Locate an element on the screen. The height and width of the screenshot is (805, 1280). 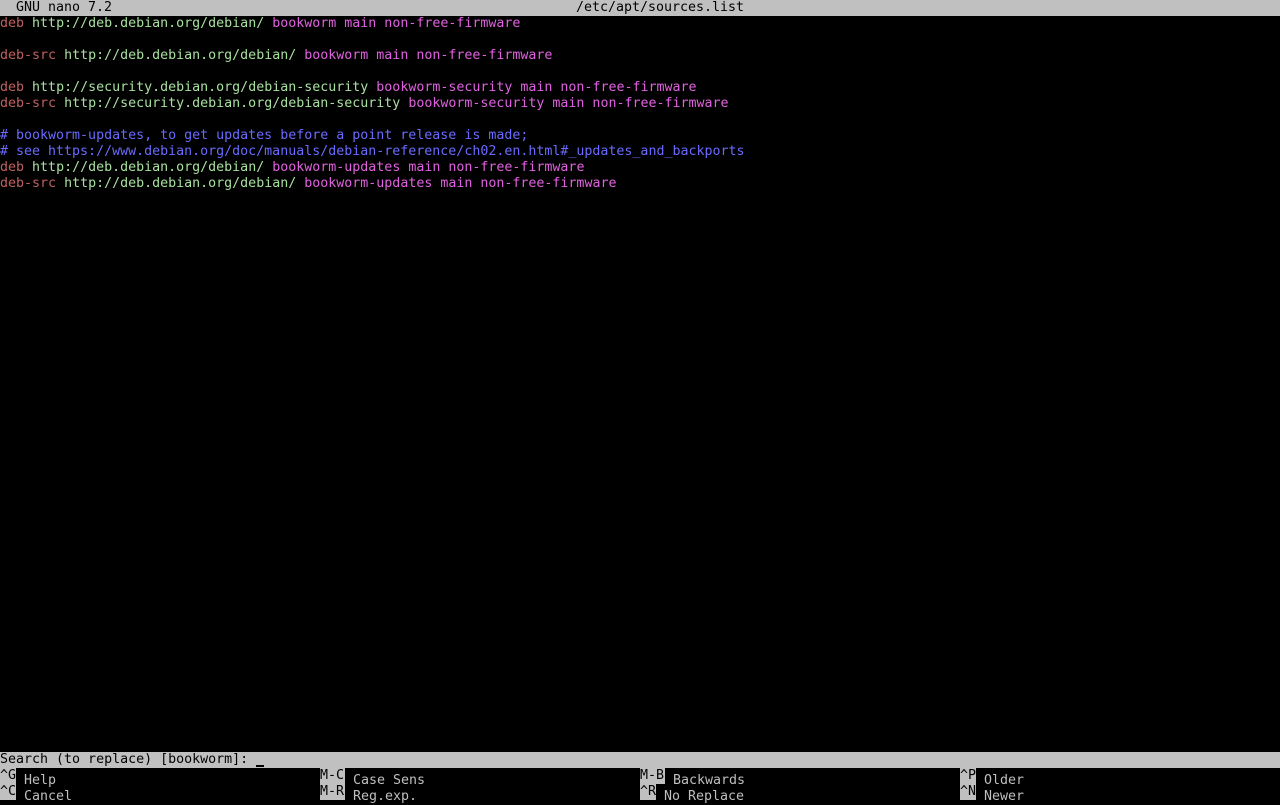
shortcut-key: ^N is located at coordinates (968, 792).